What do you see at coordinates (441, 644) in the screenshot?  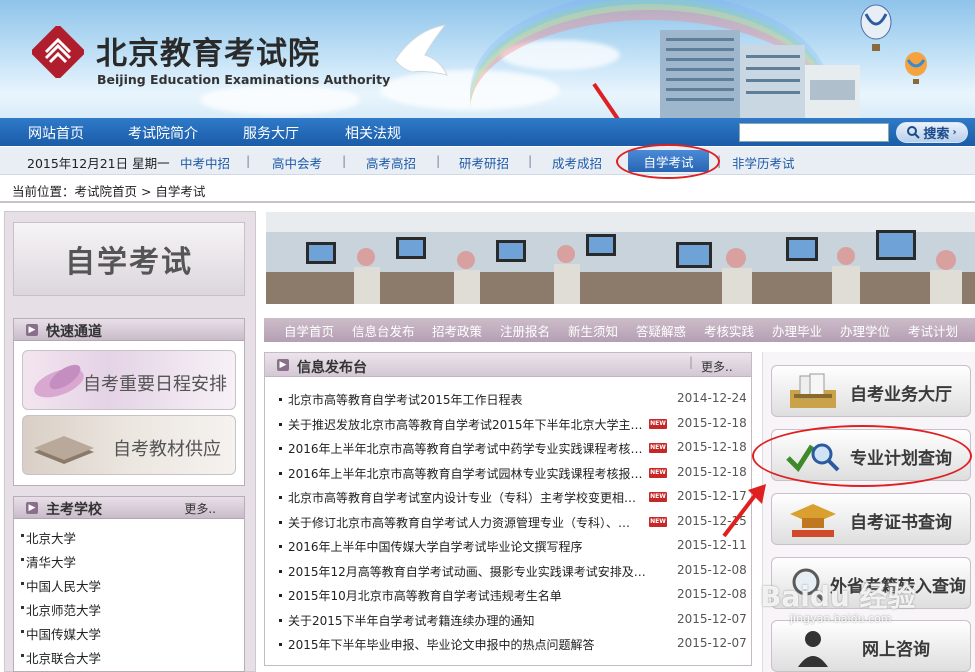 I see `news-title: 2015年下半年毕业申报、毕业论文申报中的热点问题解答` at bounding box center [441, 644].